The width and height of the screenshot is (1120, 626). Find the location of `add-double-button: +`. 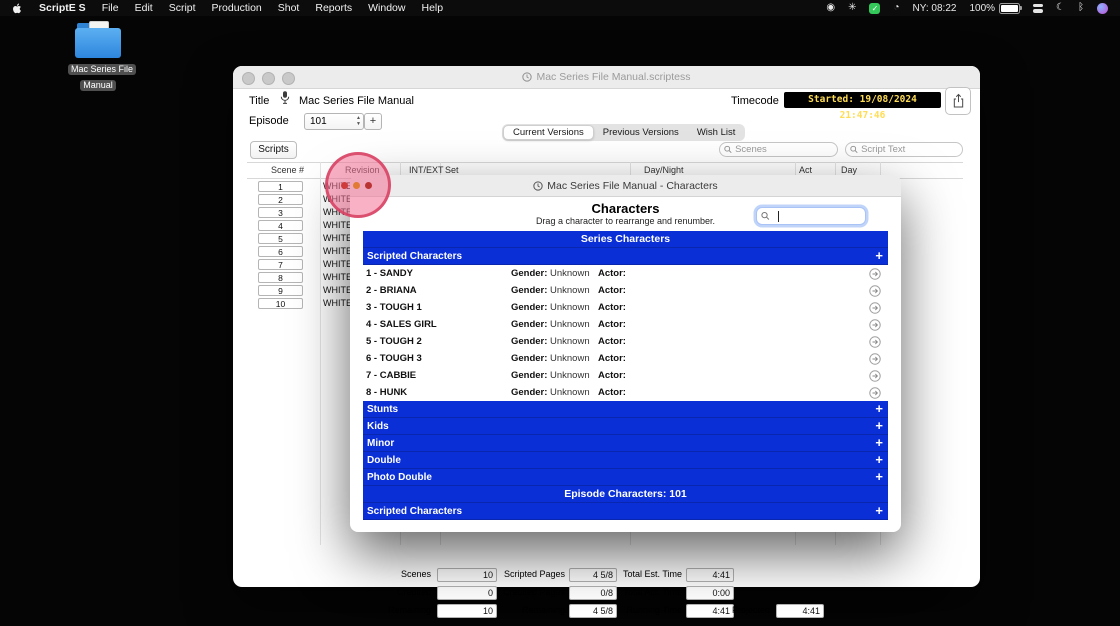

add-double-button: + is located at coordinates (879, 460).